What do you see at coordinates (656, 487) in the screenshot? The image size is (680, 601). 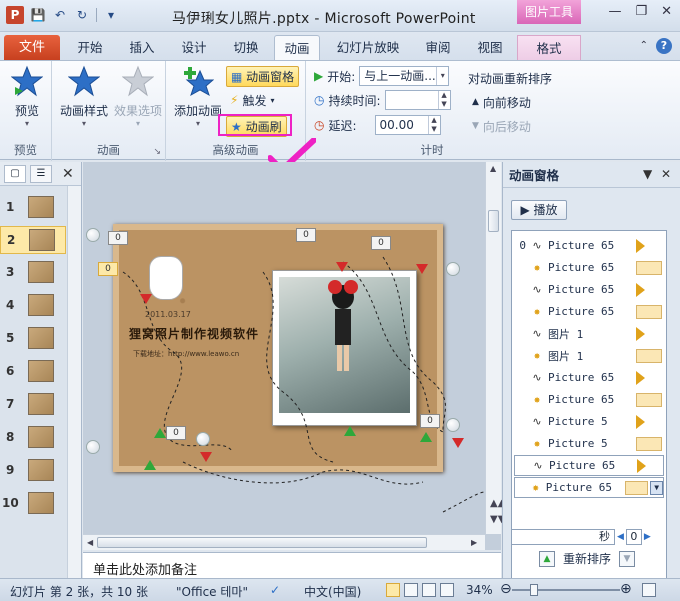 I see `animation-item-dropdown-icon: ▼` at bounding box center [656, 487].